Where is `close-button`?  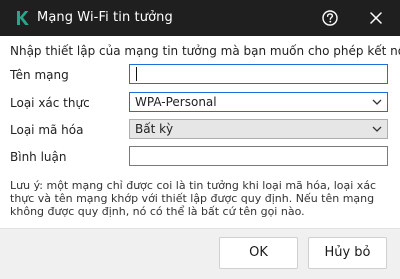 close-button is located at coordinates (376, 18).